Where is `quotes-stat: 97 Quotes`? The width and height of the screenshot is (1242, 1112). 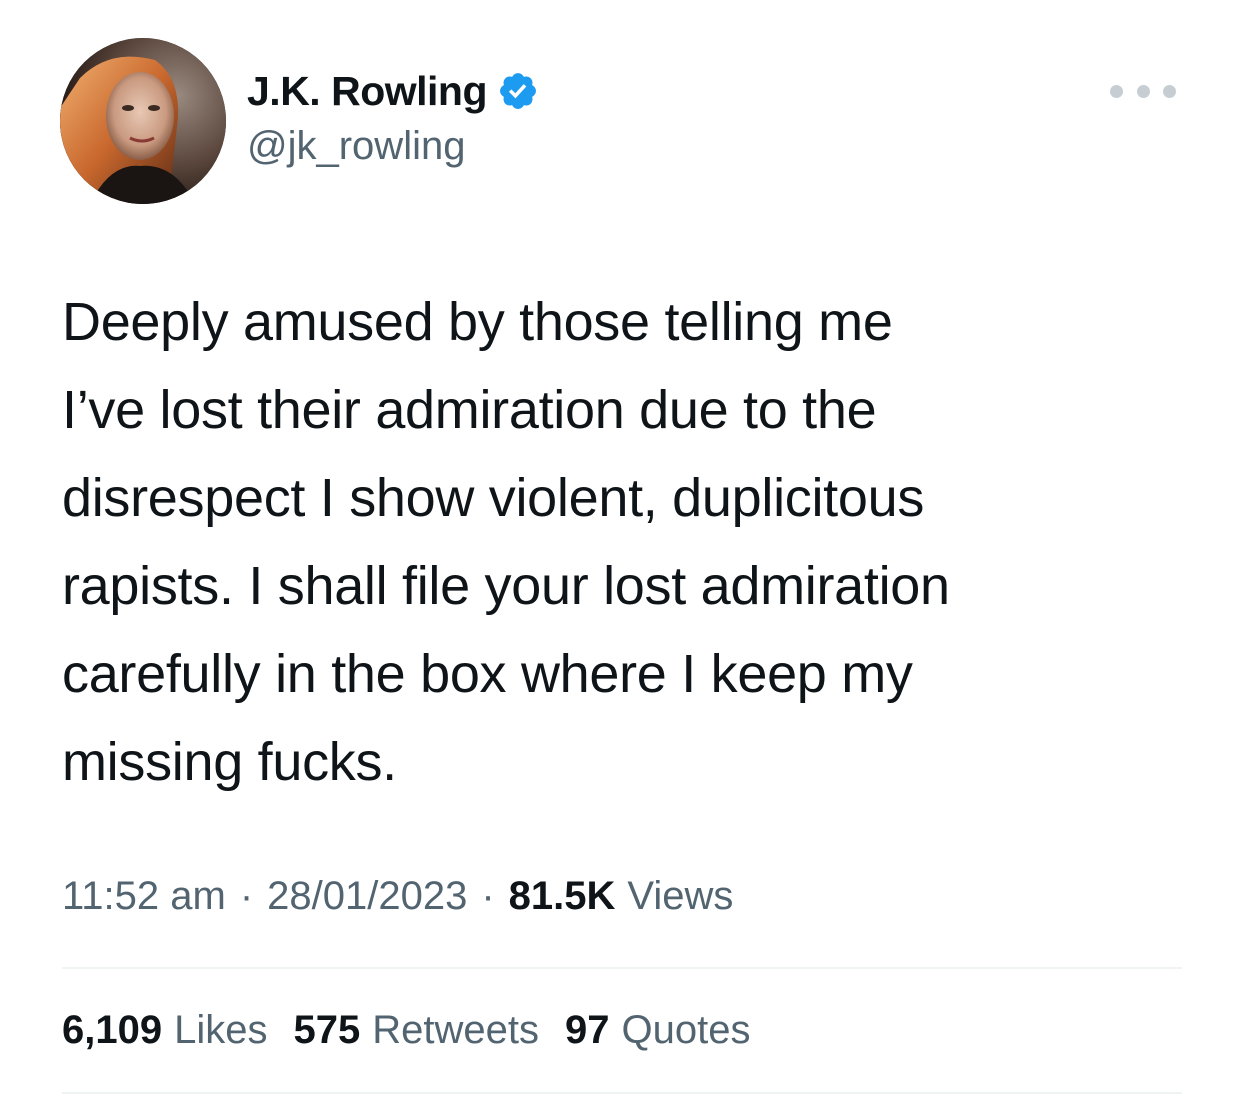 quotes-stat: 97 Quotes is located at coordinates (657, 1030).